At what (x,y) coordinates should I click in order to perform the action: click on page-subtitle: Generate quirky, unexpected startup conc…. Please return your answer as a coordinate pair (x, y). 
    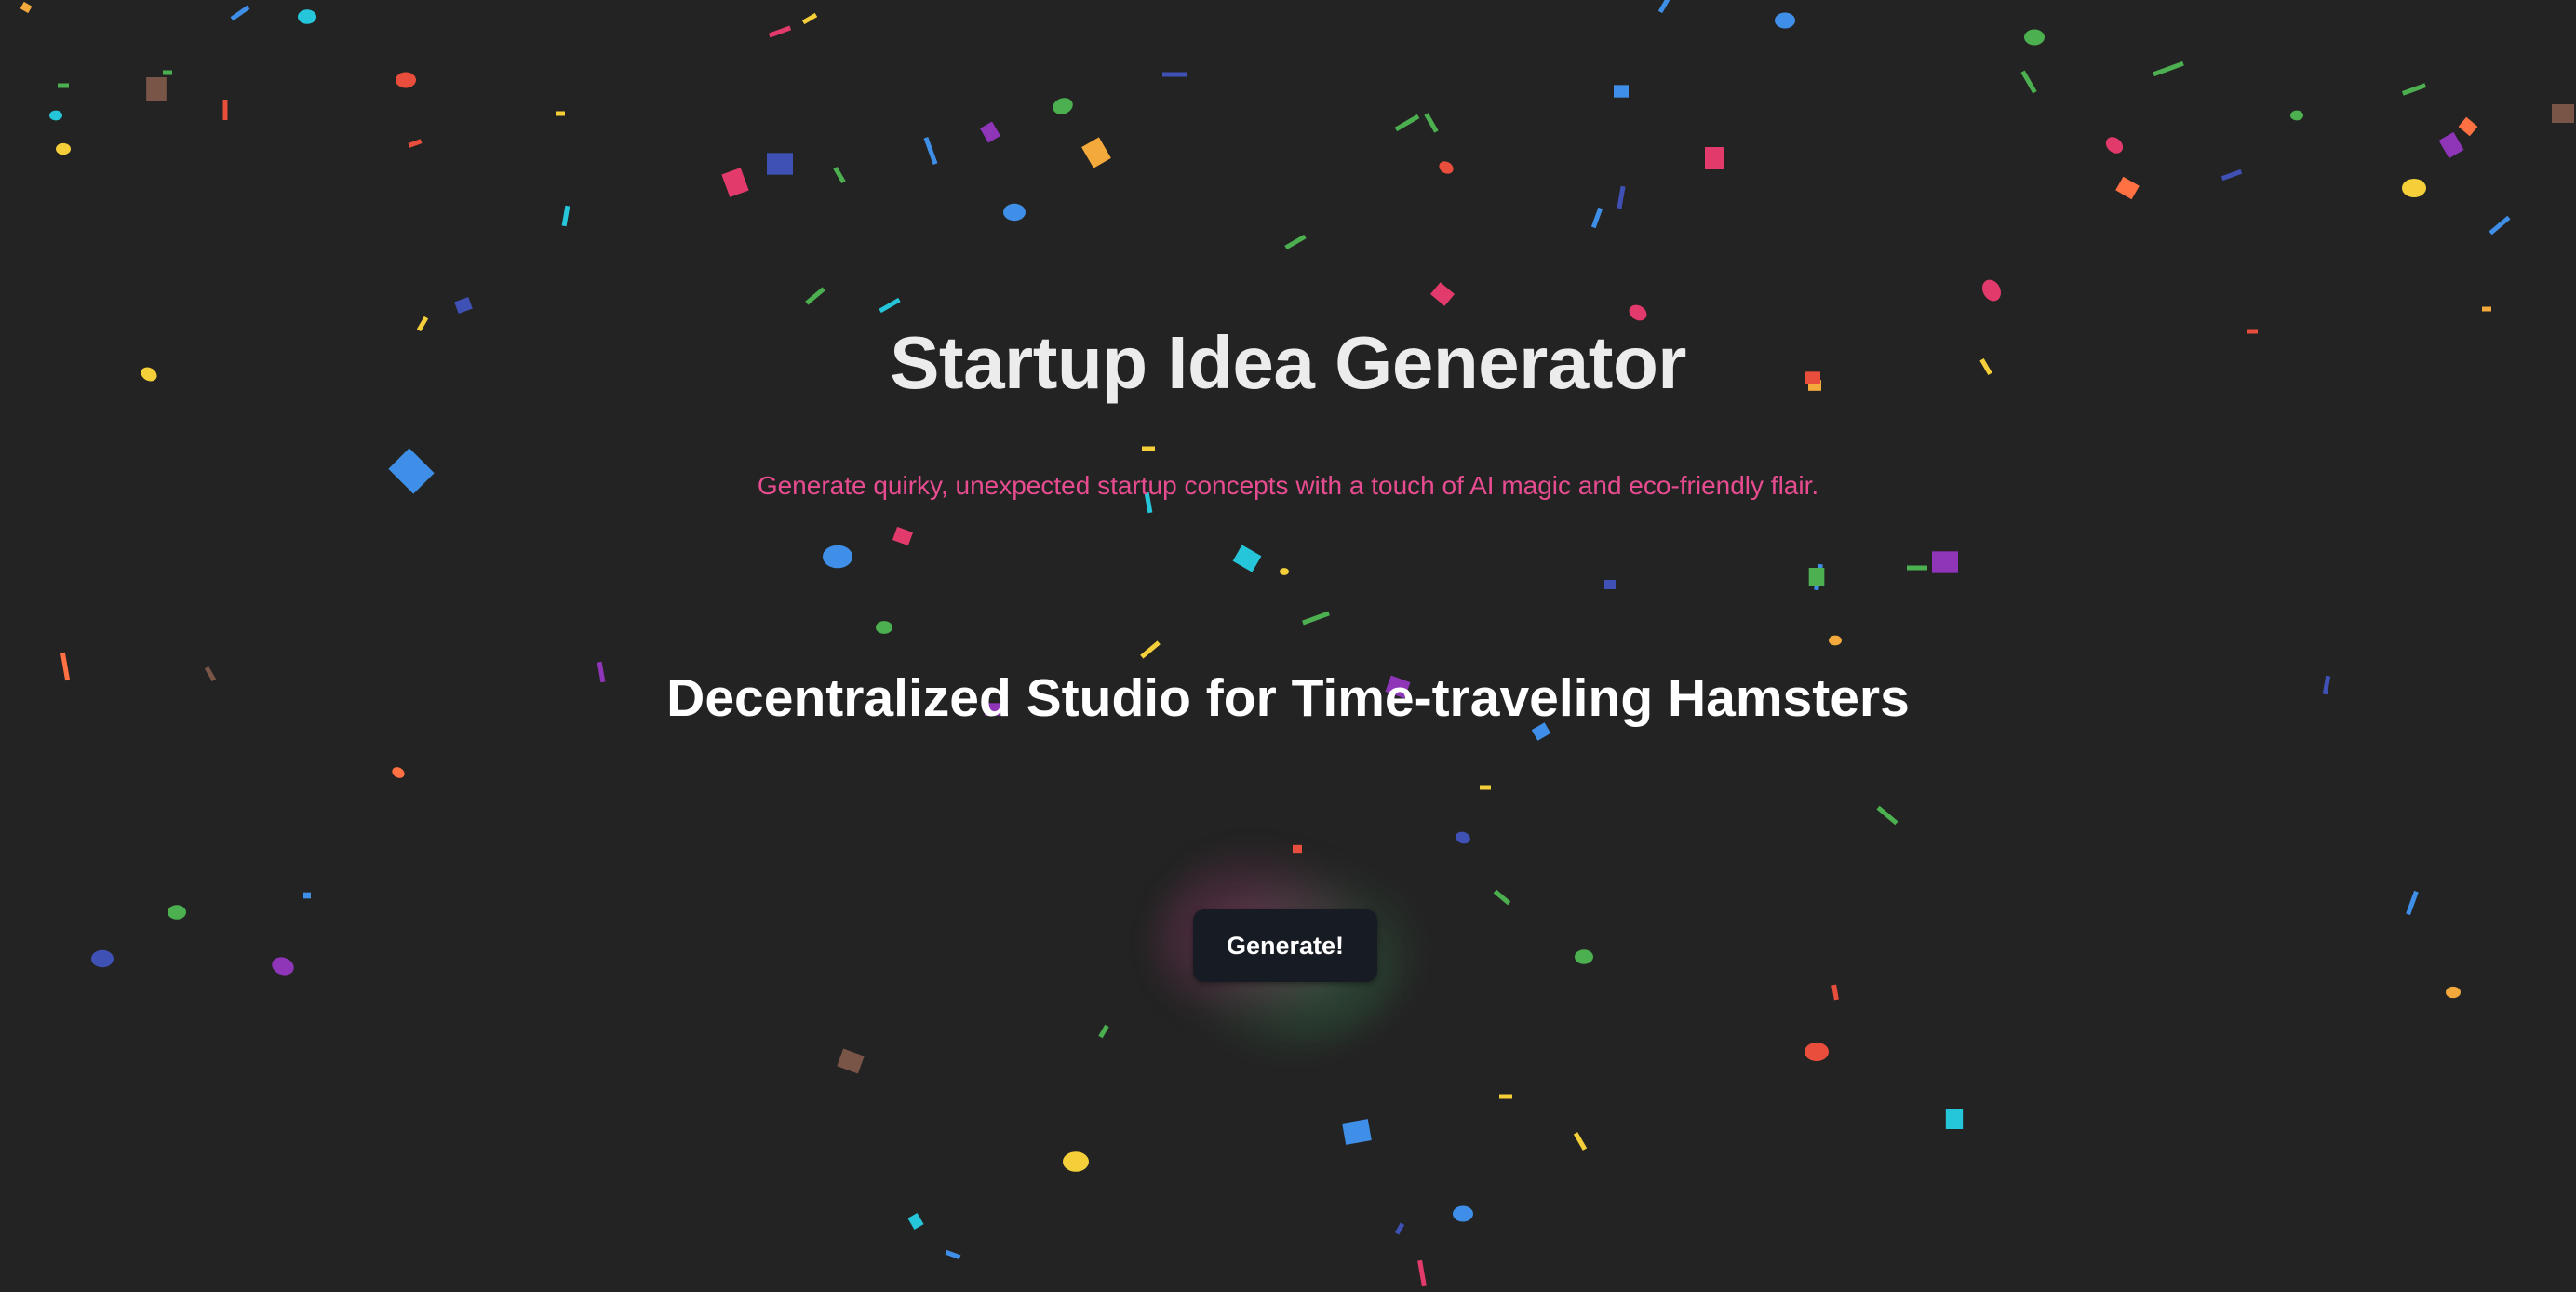
    Looking at the image, I should click on (1288, 485).